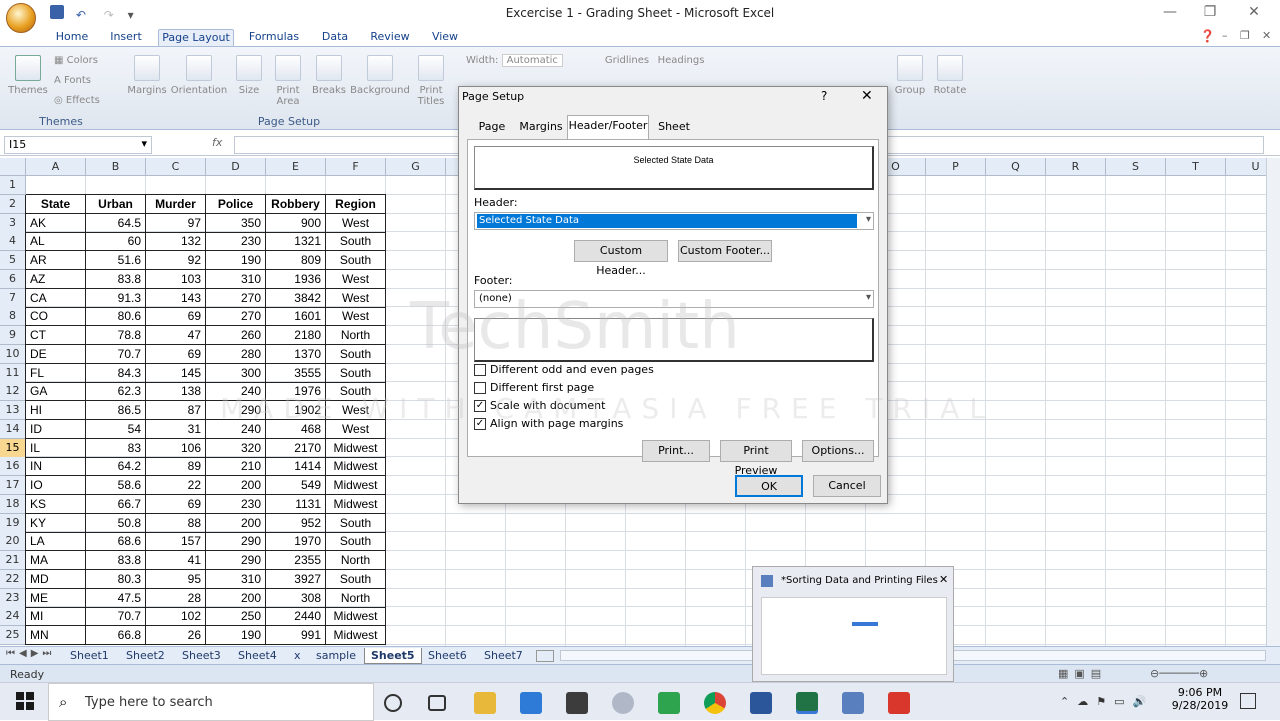  What do you see at coordinates (176, 204) in the screenshot?
I see `table-header-cell: Murder` at bounding box center [176, 204].